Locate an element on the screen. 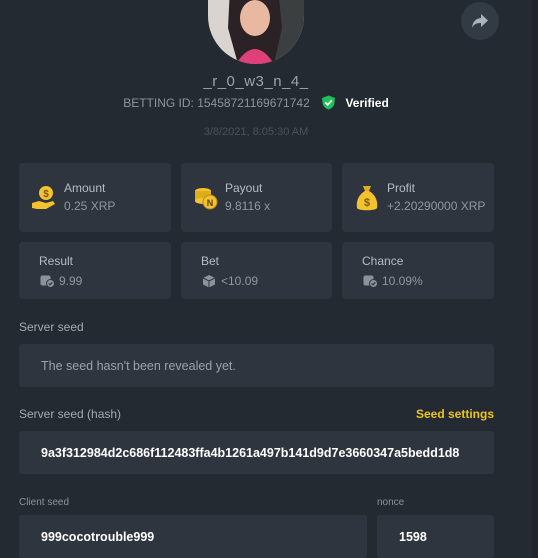  profit-label: Profit is located at coordinates (401, 188).